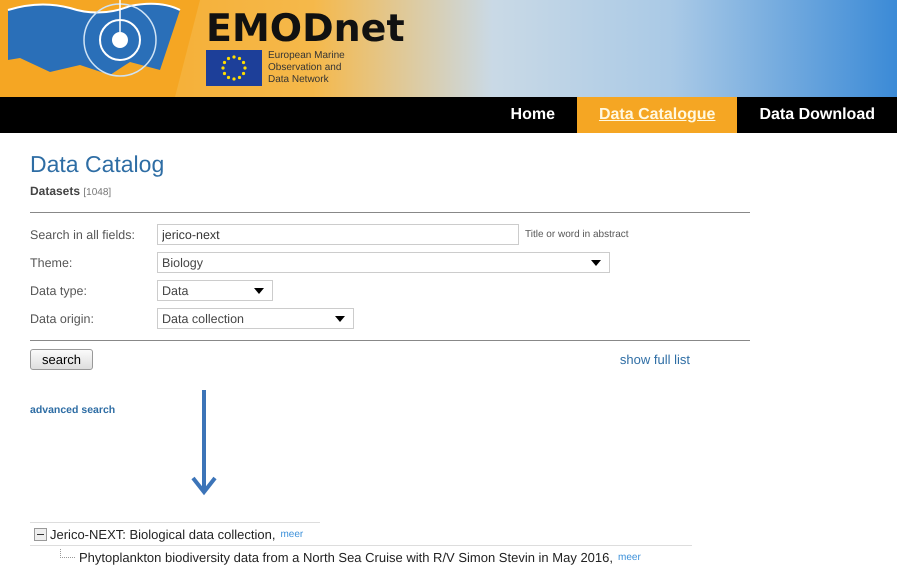 The width and height of the screenshot is (897, 573). I want to click on field-label: Data type:, so click(59, 291).